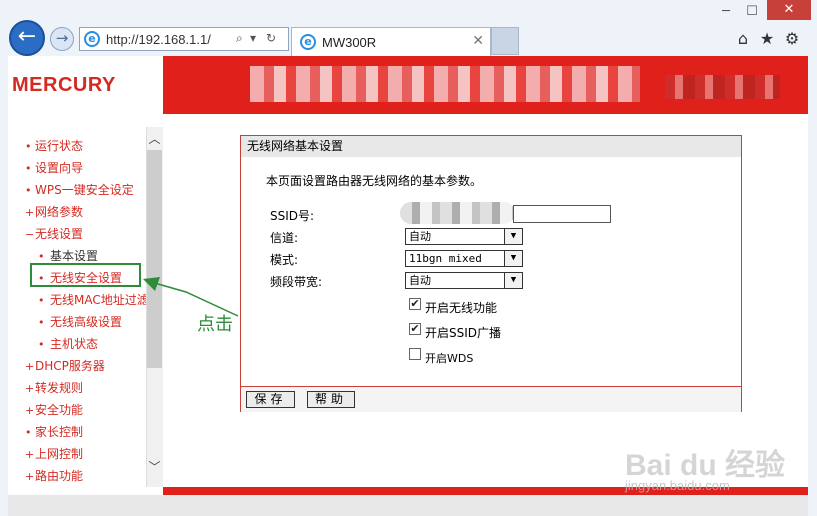  Describe the element at coordinates (215, 324) in the screenshot. I see `click-annotation: 点击` at that location.